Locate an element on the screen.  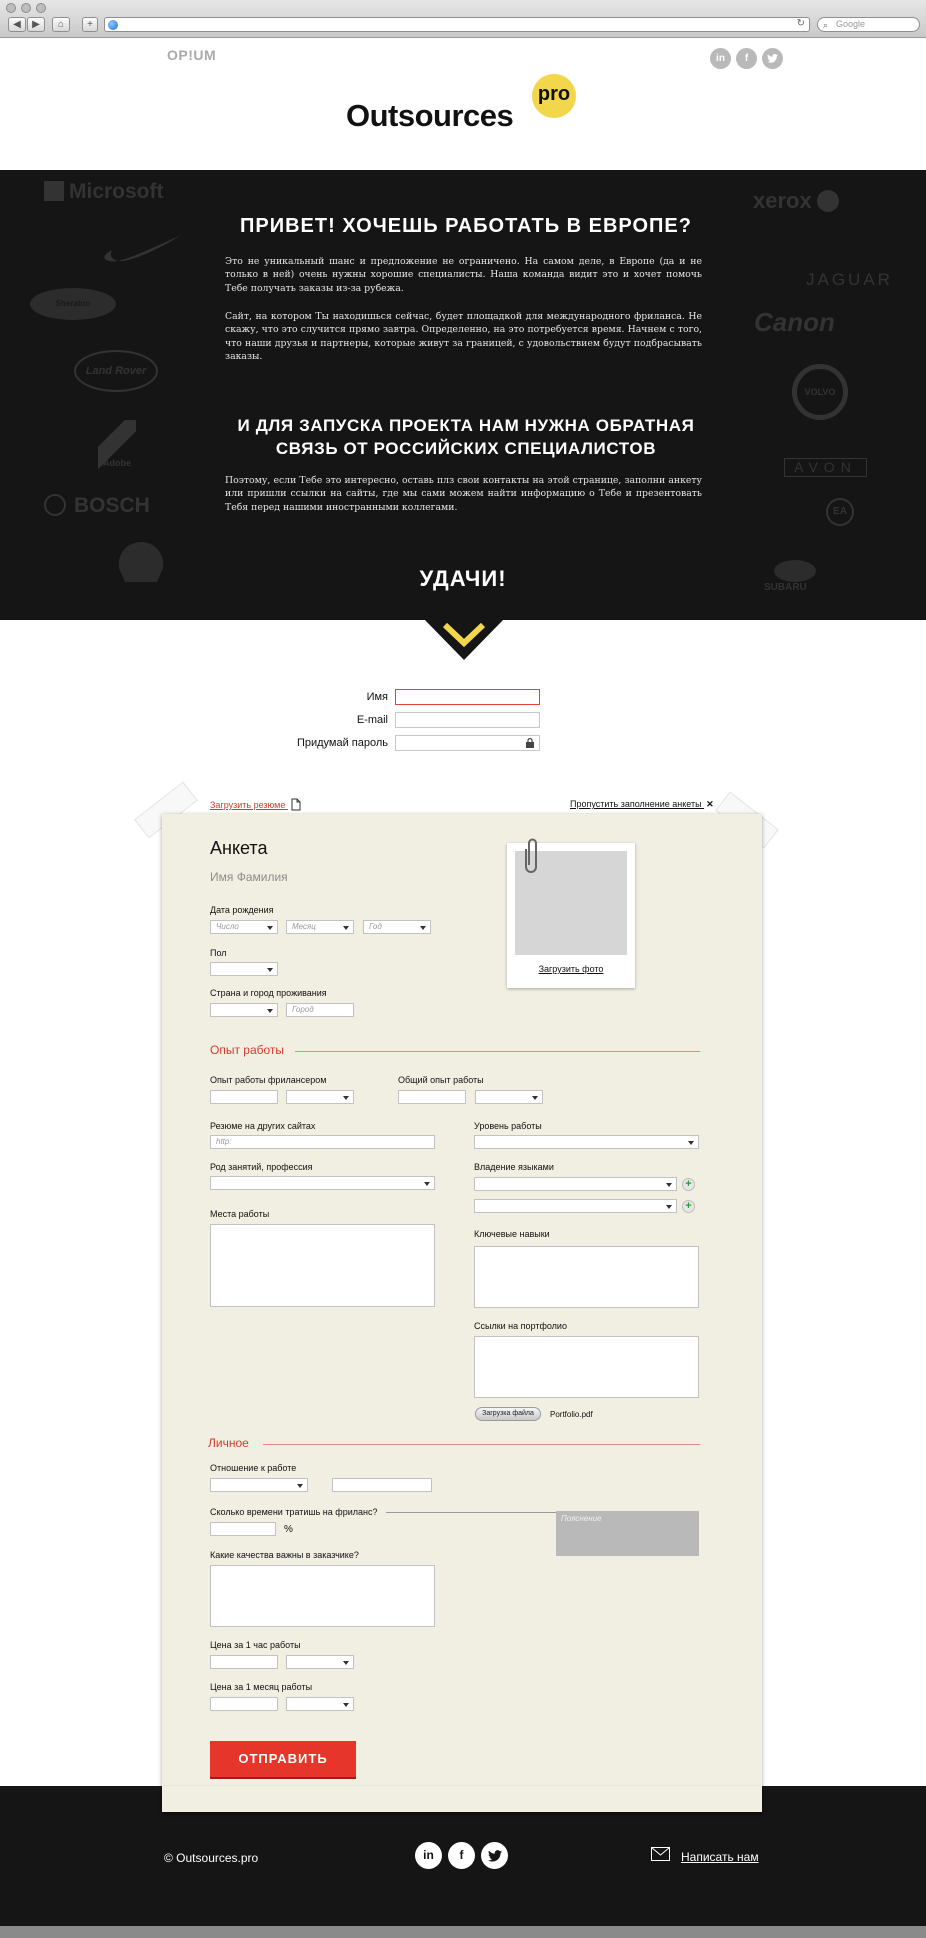
total-experience-input is located at coordinates (432, 1097).